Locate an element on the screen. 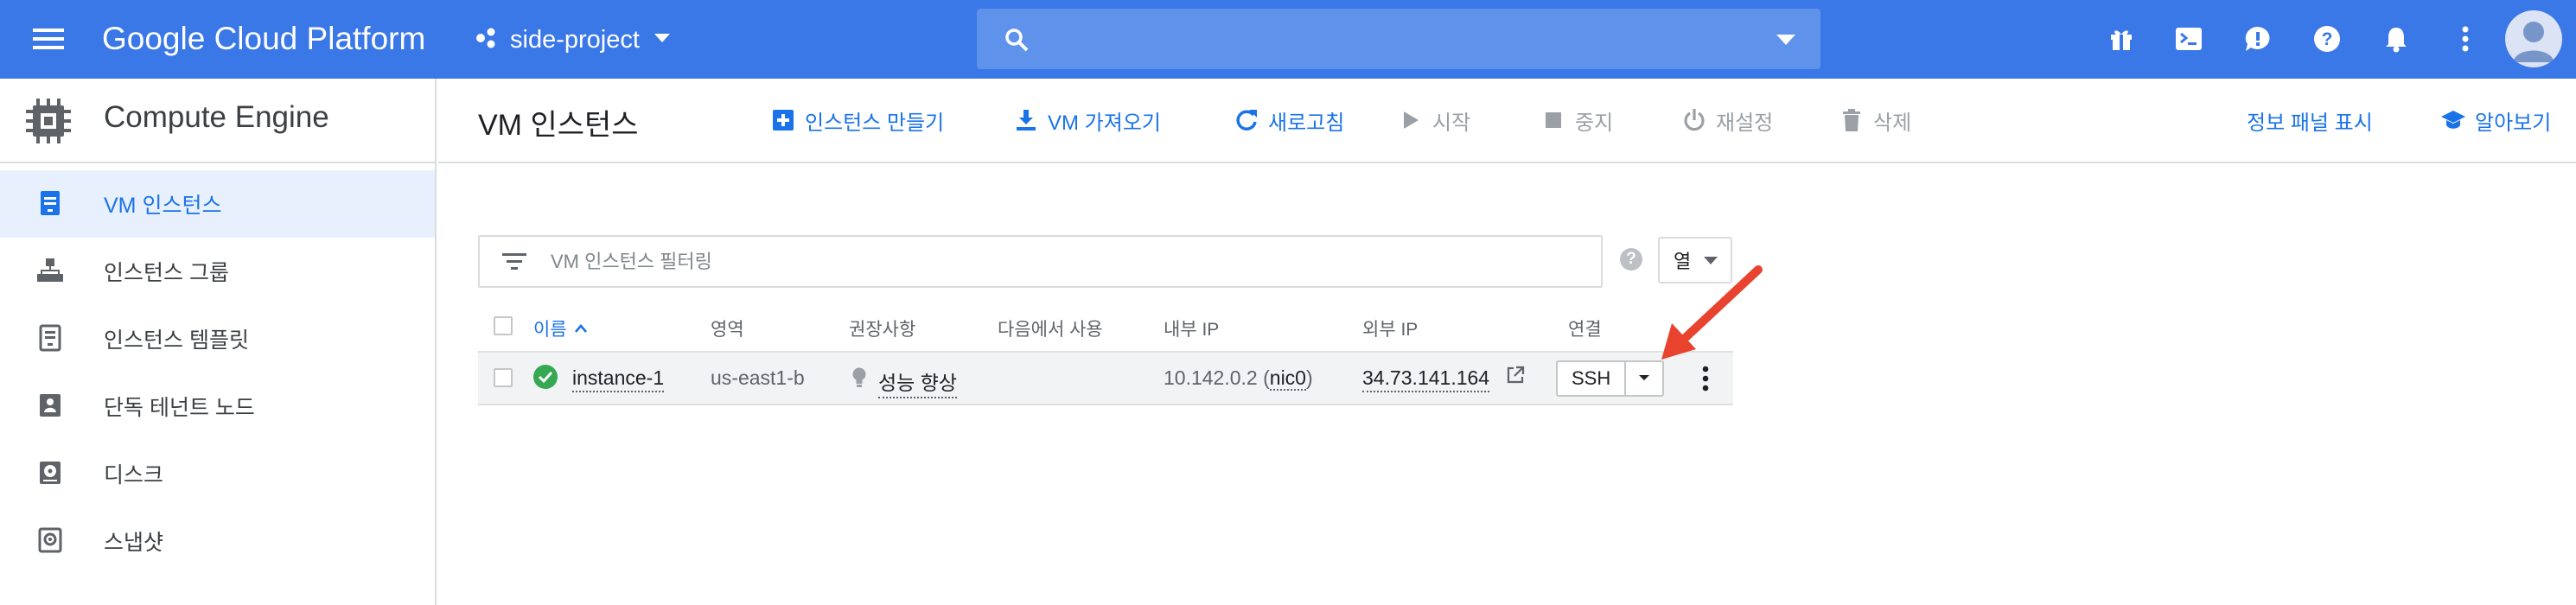 The width and height of the screenshot is (2576, 605). sidebar-item-label: 단독 테넌트 노드 is located at coordinates (179, 408).